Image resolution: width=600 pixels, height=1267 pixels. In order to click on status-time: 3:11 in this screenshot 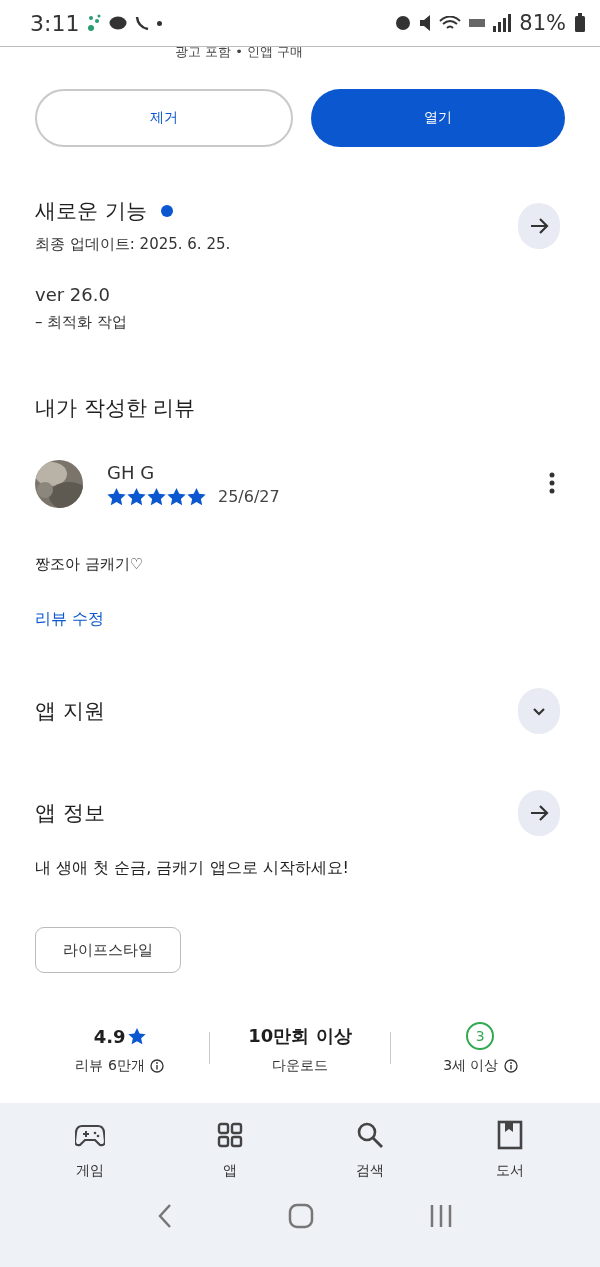, I will do `click(55, 23)`.